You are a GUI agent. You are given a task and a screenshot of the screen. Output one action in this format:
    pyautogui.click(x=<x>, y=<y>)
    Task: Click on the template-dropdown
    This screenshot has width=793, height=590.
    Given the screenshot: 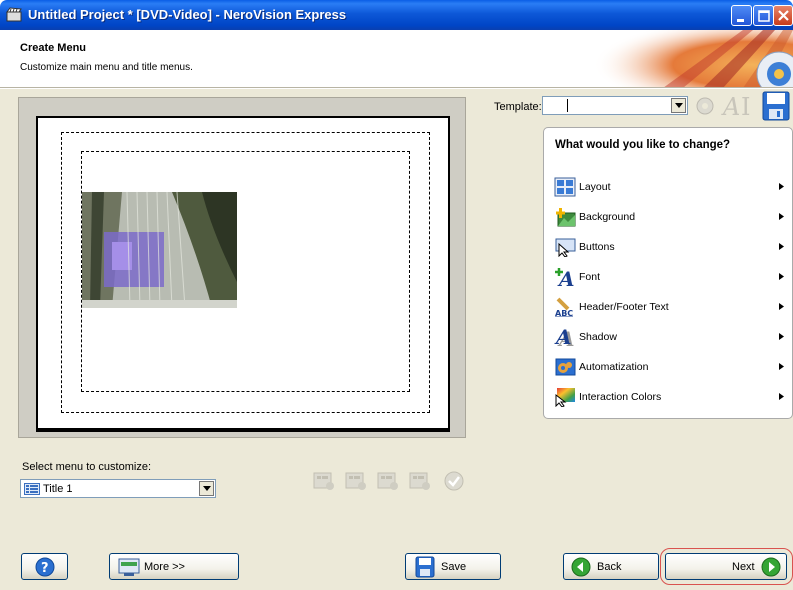 What is the action you would take?
    pyautogui.click(x=615, y=105)
    